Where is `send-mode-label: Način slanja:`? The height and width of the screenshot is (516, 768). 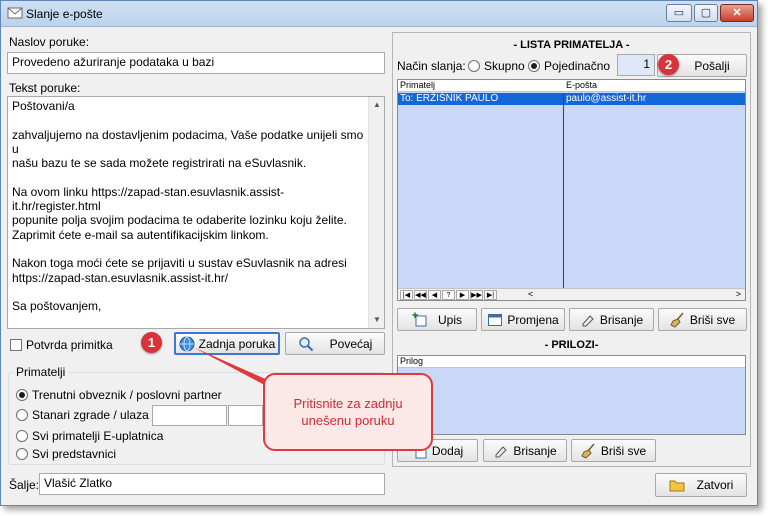
send-mode-label: Način slanja: is located at coordinates (431, 66).